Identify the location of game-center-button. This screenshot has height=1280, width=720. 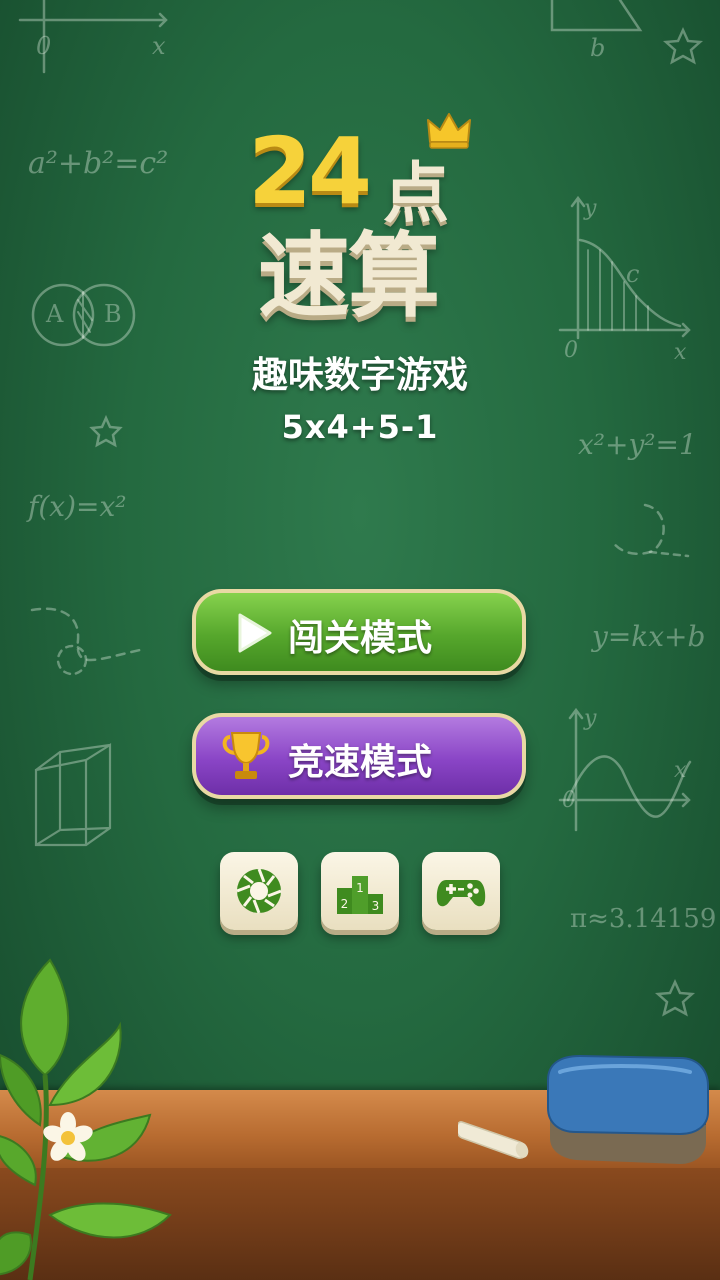
(461, 891).